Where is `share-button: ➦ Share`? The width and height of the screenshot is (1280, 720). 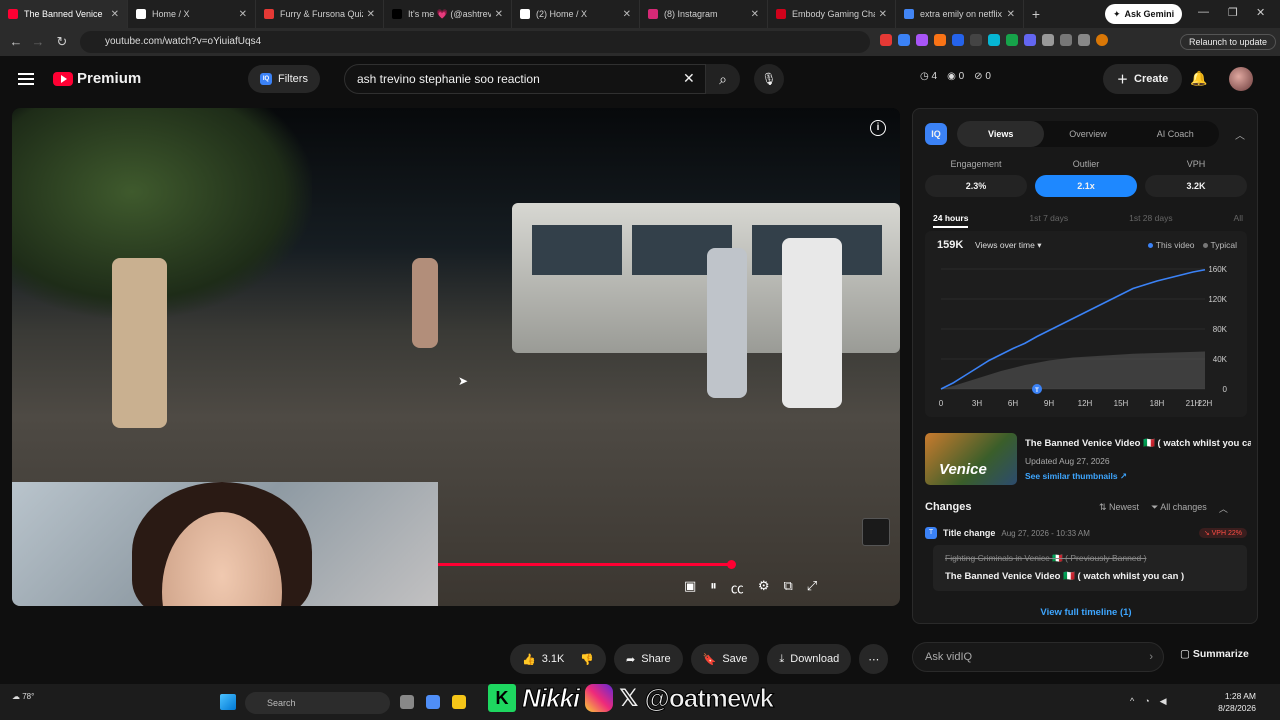 share-button: ➦ Share is located at coordinates (648, 659).